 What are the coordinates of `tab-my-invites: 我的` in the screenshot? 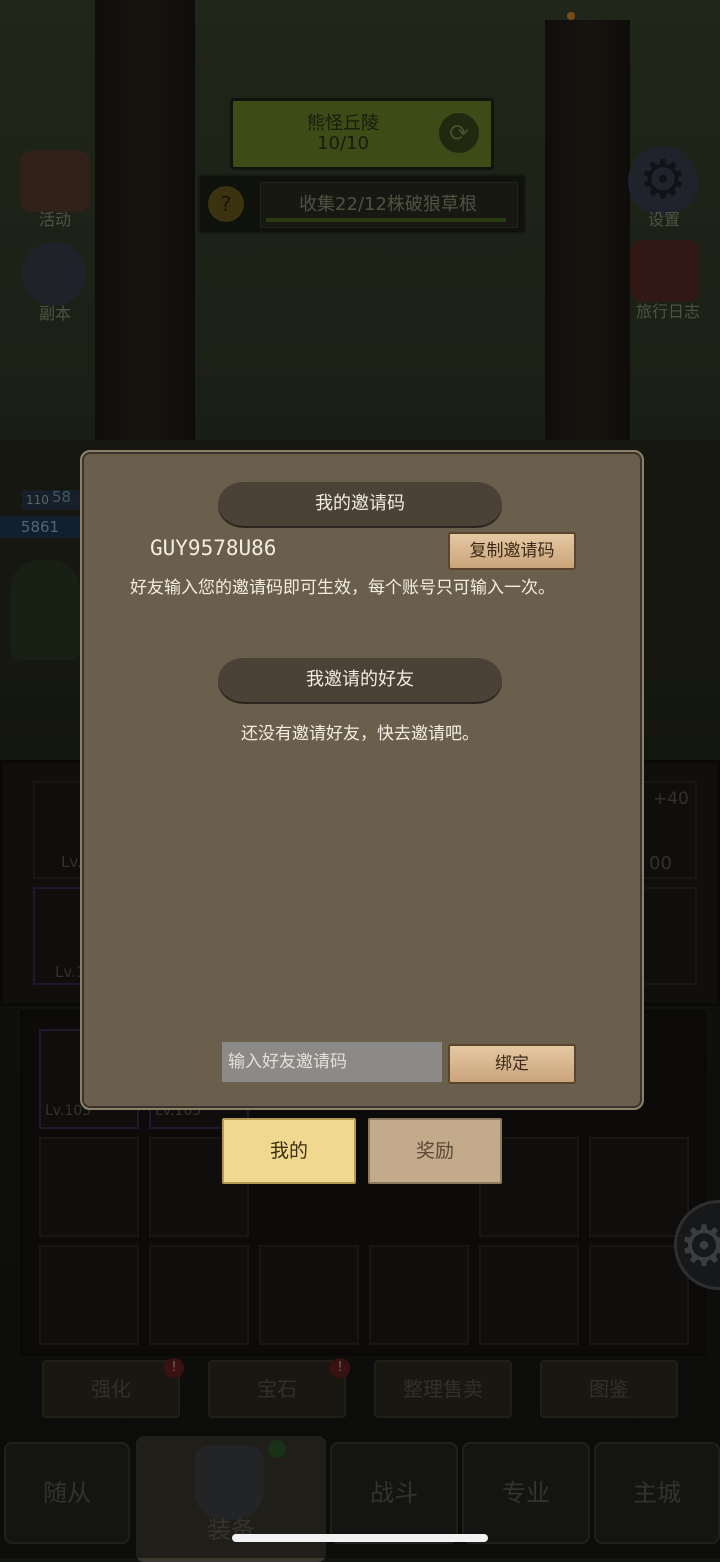 It's located at (289, 1151).